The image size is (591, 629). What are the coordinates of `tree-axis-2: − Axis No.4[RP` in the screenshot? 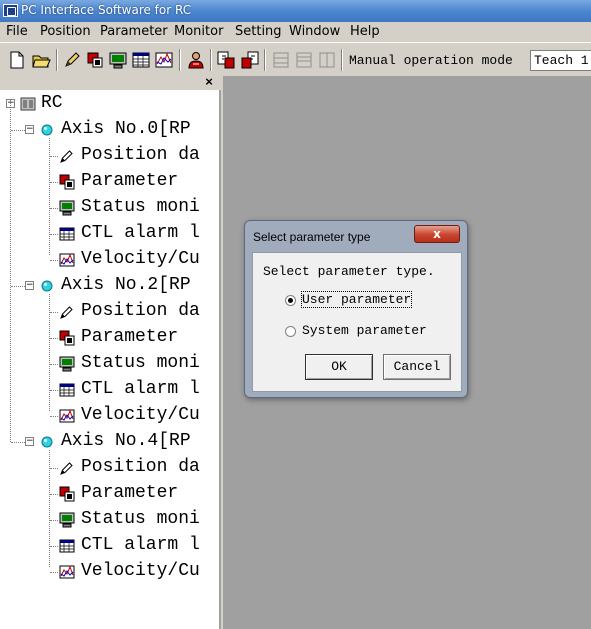 It's located at (110, 442).